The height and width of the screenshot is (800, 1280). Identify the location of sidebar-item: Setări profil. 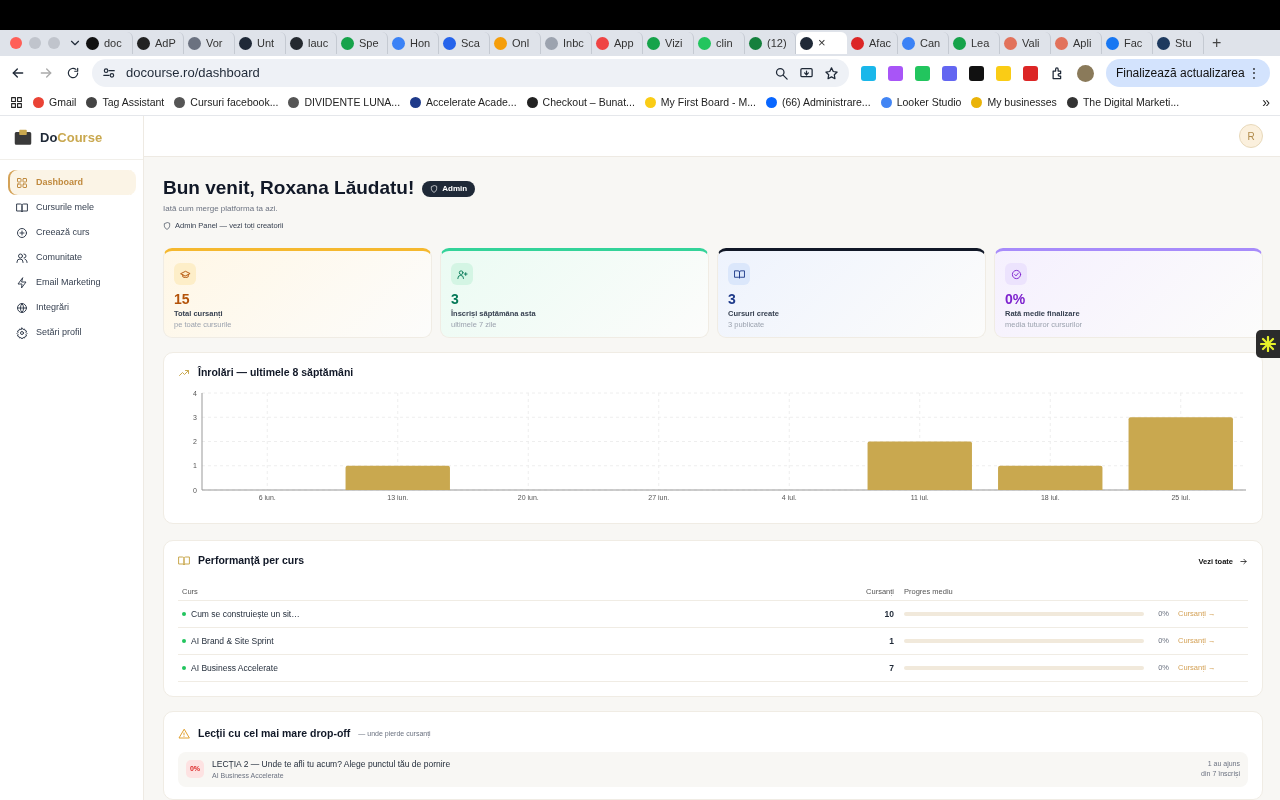
(72, 332).